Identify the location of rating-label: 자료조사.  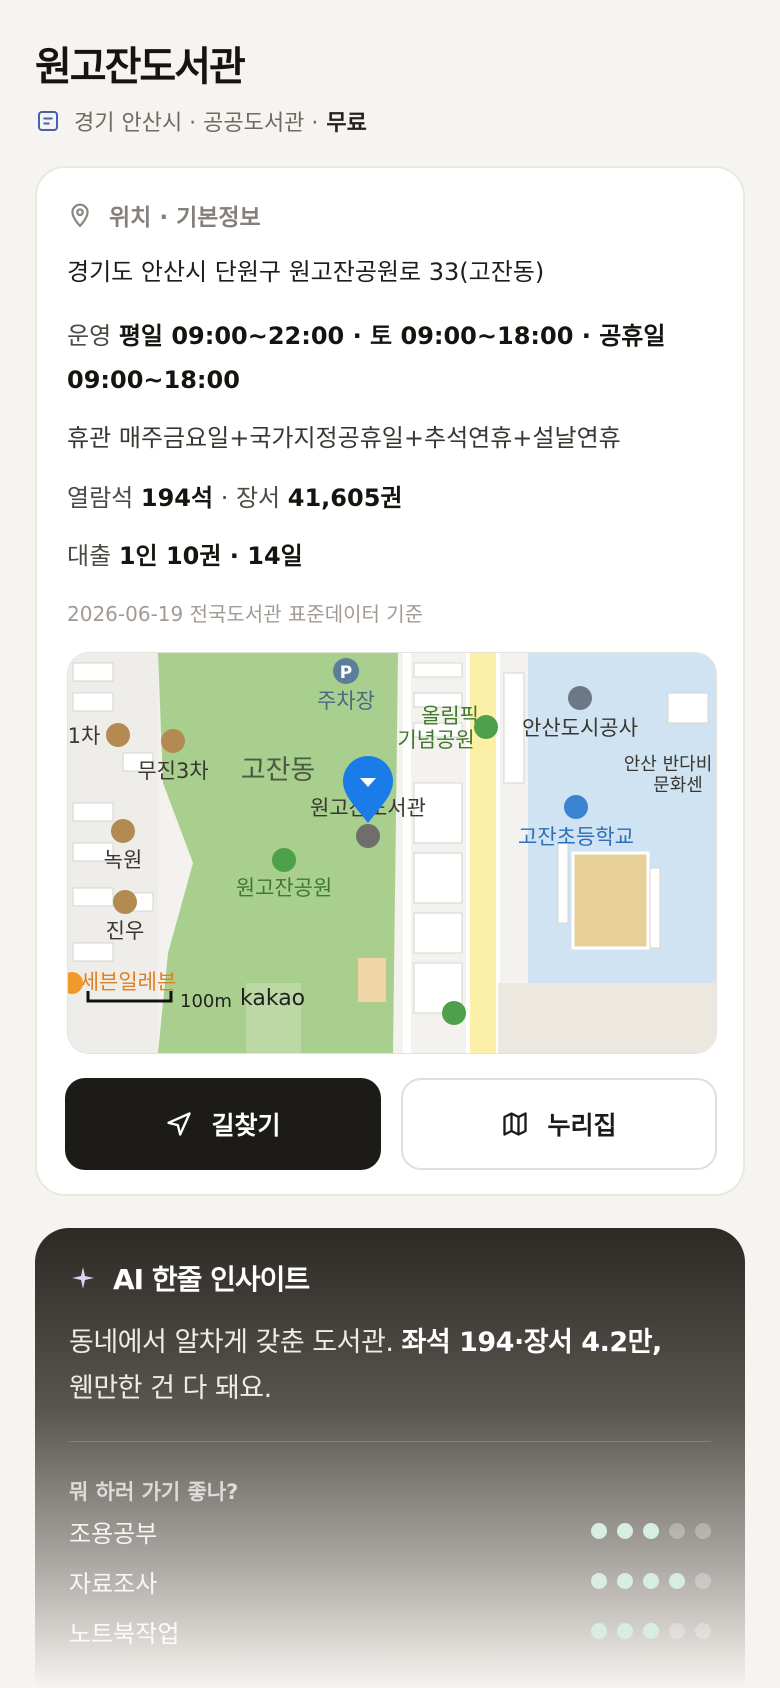
(113, 1583).